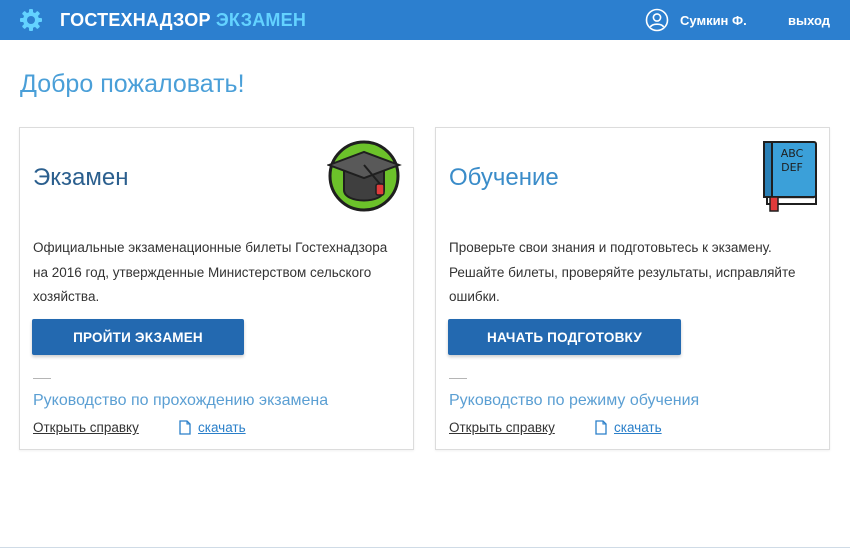 The width and height of the screenshot is (850, 550). What do you see at coordinates (364, 176) in the screenshot?
I see `graduation-cap-icon` at bounding box center [364, 176].